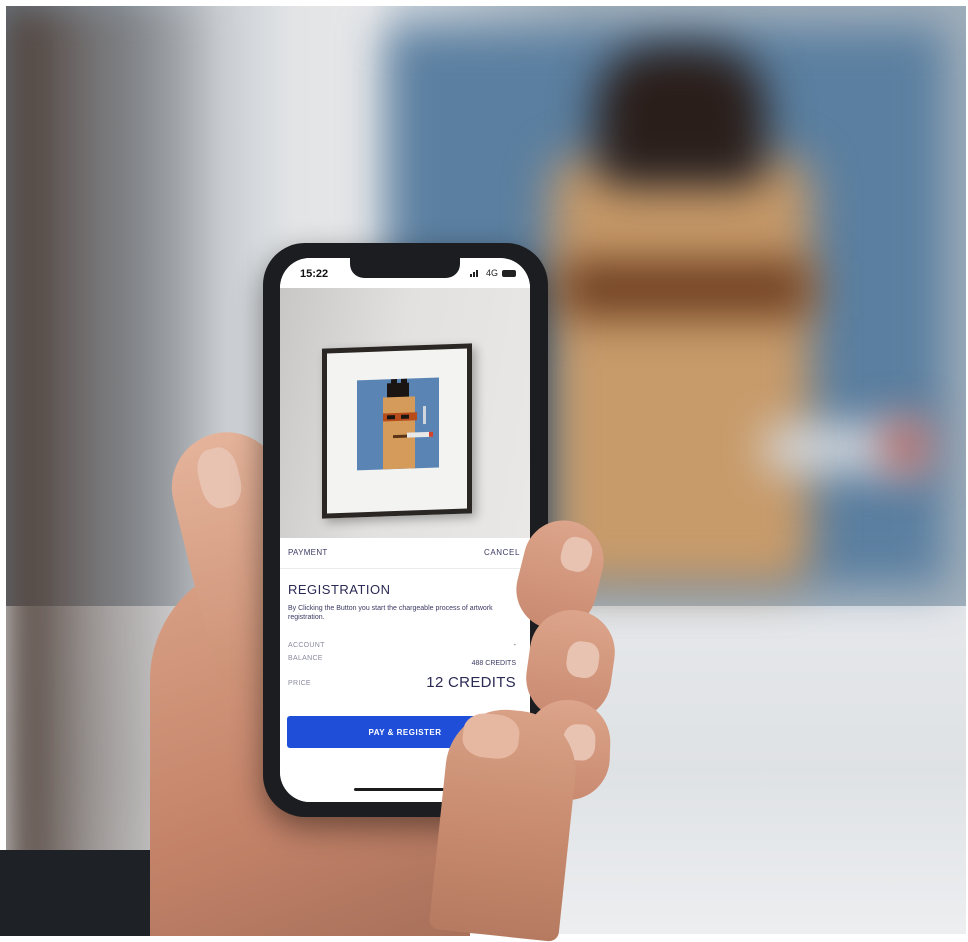 Image resolution: width=968 pixels, height=942 pixels. Describe the element at coordinates (475, 273) in the screenshot. I see `signal-icon` at that location.